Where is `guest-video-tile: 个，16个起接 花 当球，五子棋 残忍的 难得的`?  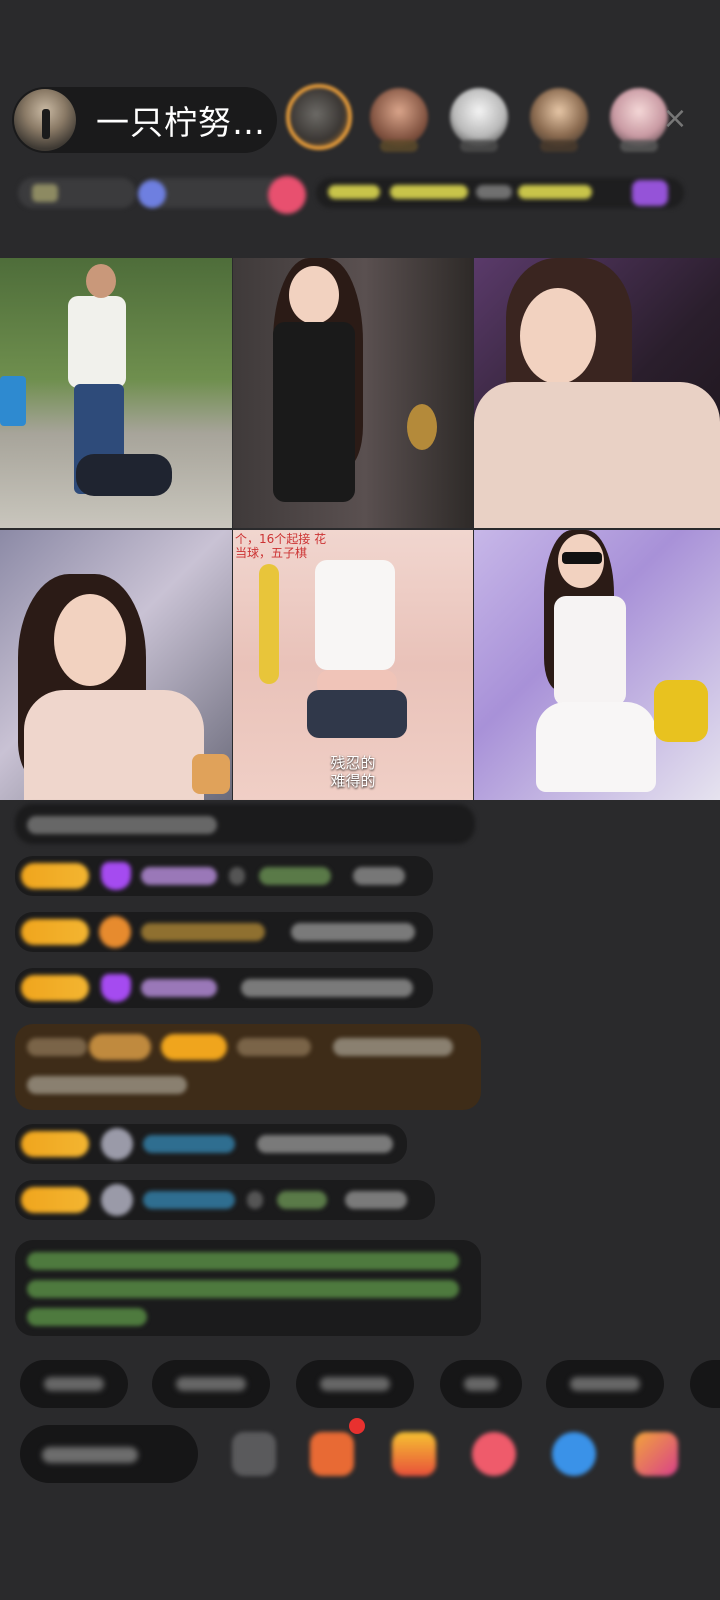 guest-video-tile: 个，16个起接 花 当球，五子棋 残忍的 难得的 is located at coordinates (353, 665).